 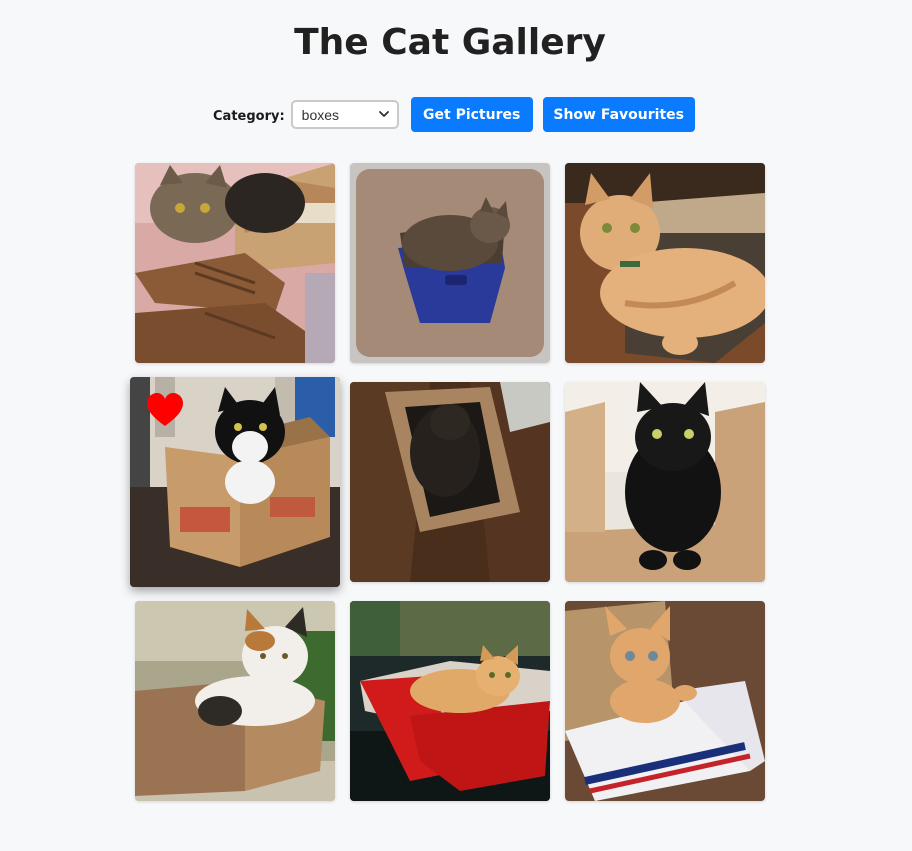 I want to click on orange-kitten-in-mail-box-image, so click(x=665, y=701).